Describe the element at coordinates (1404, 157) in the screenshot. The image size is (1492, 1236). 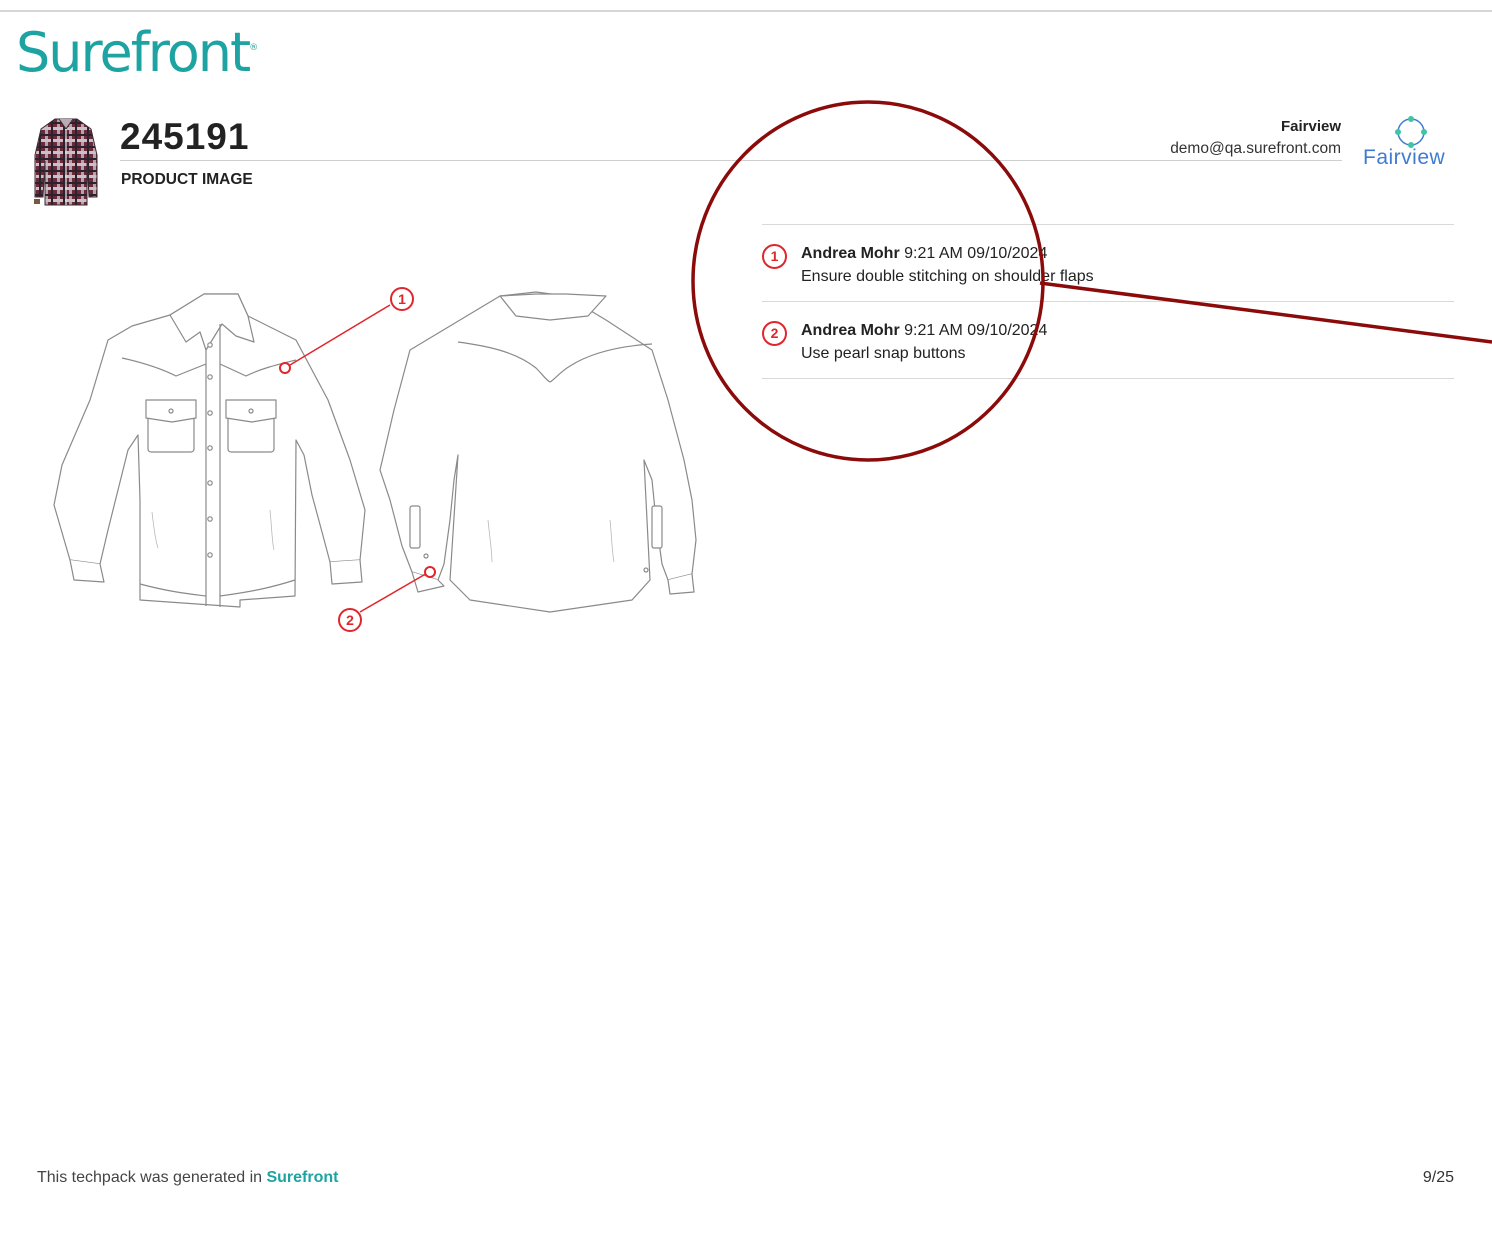
I see `fairview-logo-text: Fairview` at that location.